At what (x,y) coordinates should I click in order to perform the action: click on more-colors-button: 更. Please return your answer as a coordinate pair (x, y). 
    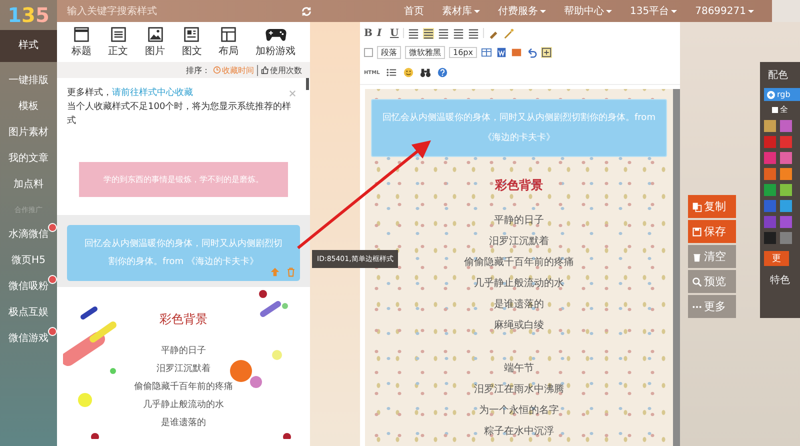
    Looking at the image, I should click on (776, 258).